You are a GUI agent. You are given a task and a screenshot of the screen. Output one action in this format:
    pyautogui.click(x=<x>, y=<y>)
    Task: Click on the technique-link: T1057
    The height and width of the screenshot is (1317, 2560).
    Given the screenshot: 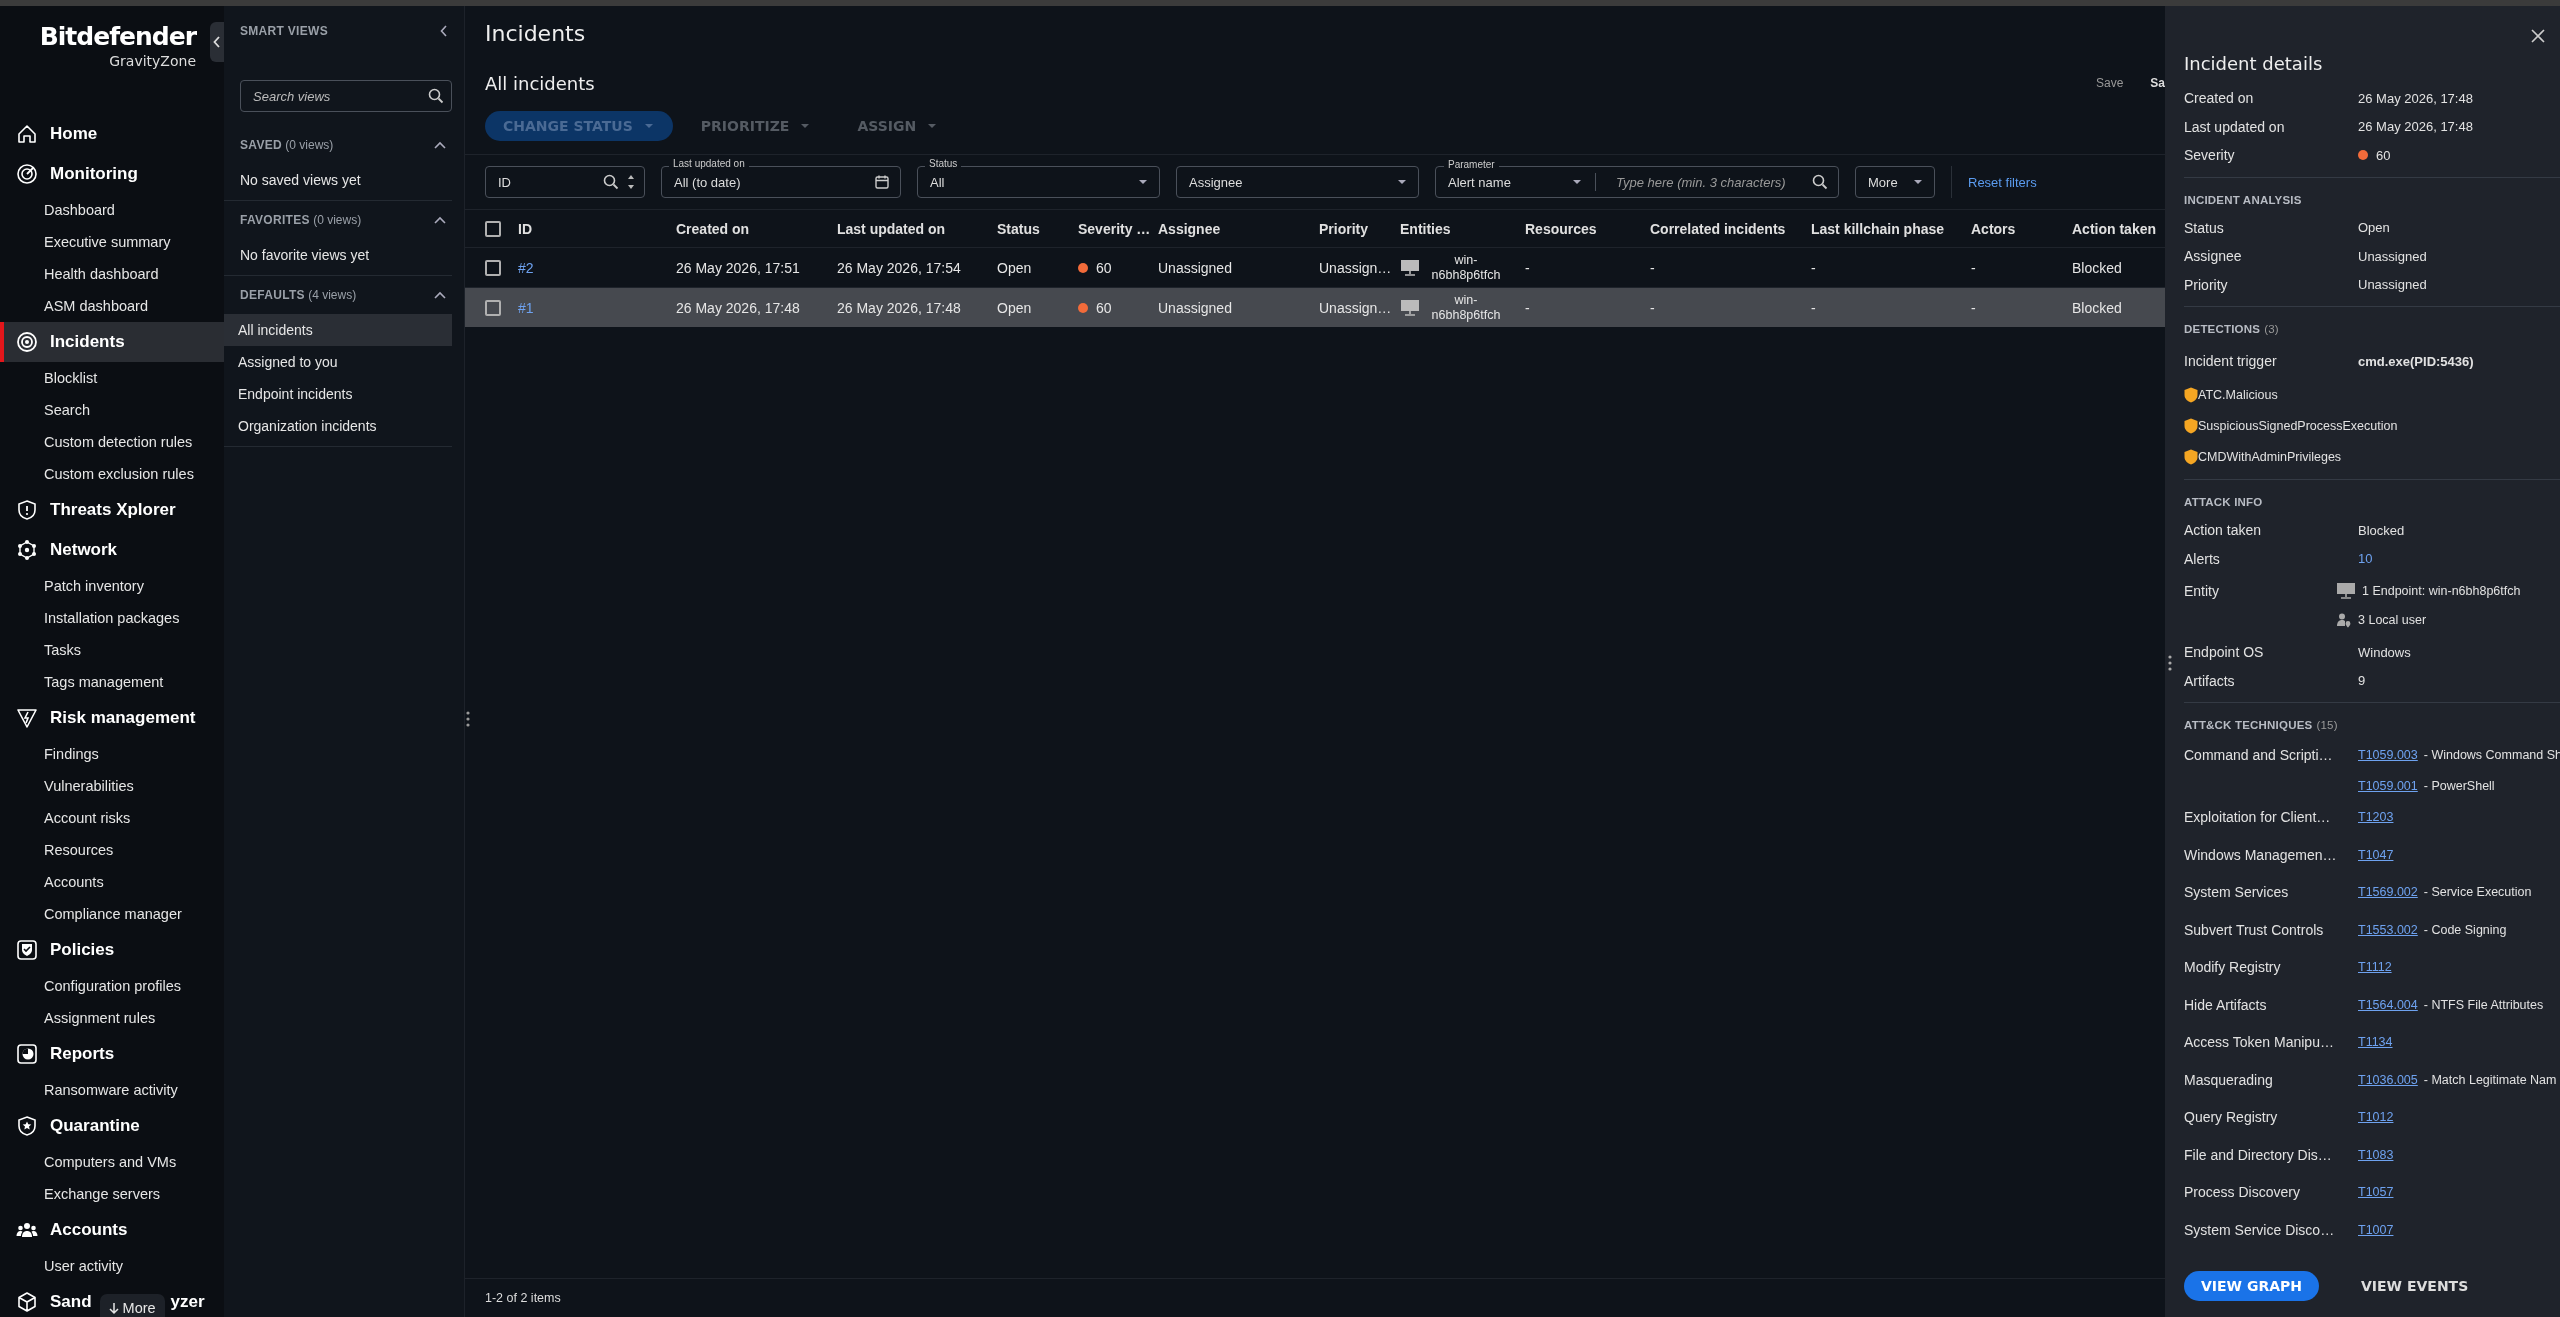 What is the action you would take?
    pyautogui.click(x=2376, y=1192)
    